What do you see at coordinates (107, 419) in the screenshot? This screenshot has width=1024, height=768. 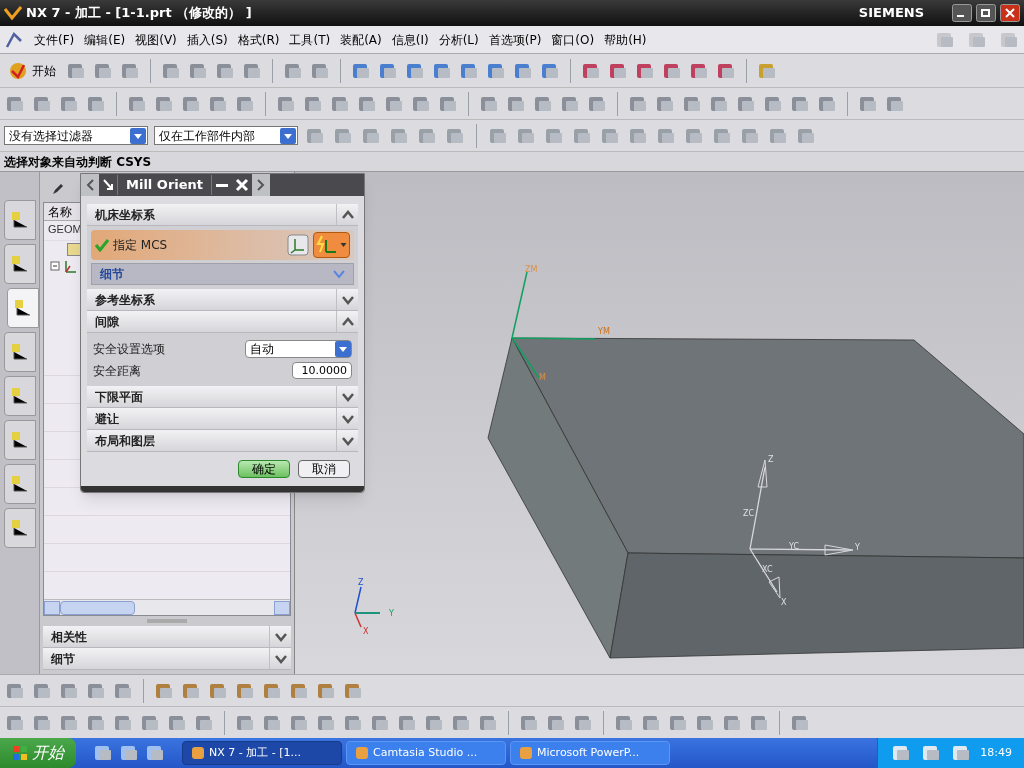 I see `section-title: 避让` at bounding box center [107, 419].